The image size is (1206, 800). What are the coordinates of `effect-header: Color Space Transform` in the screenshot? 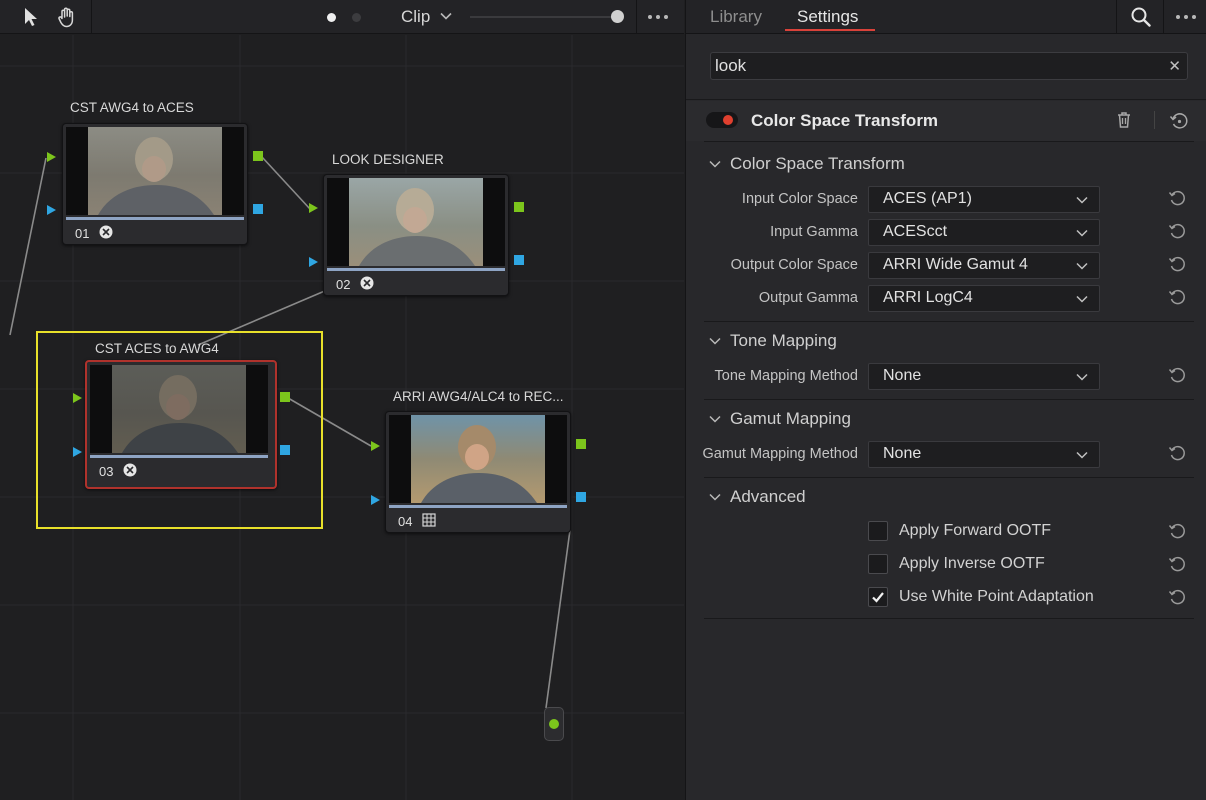 It's located at (946, 121).